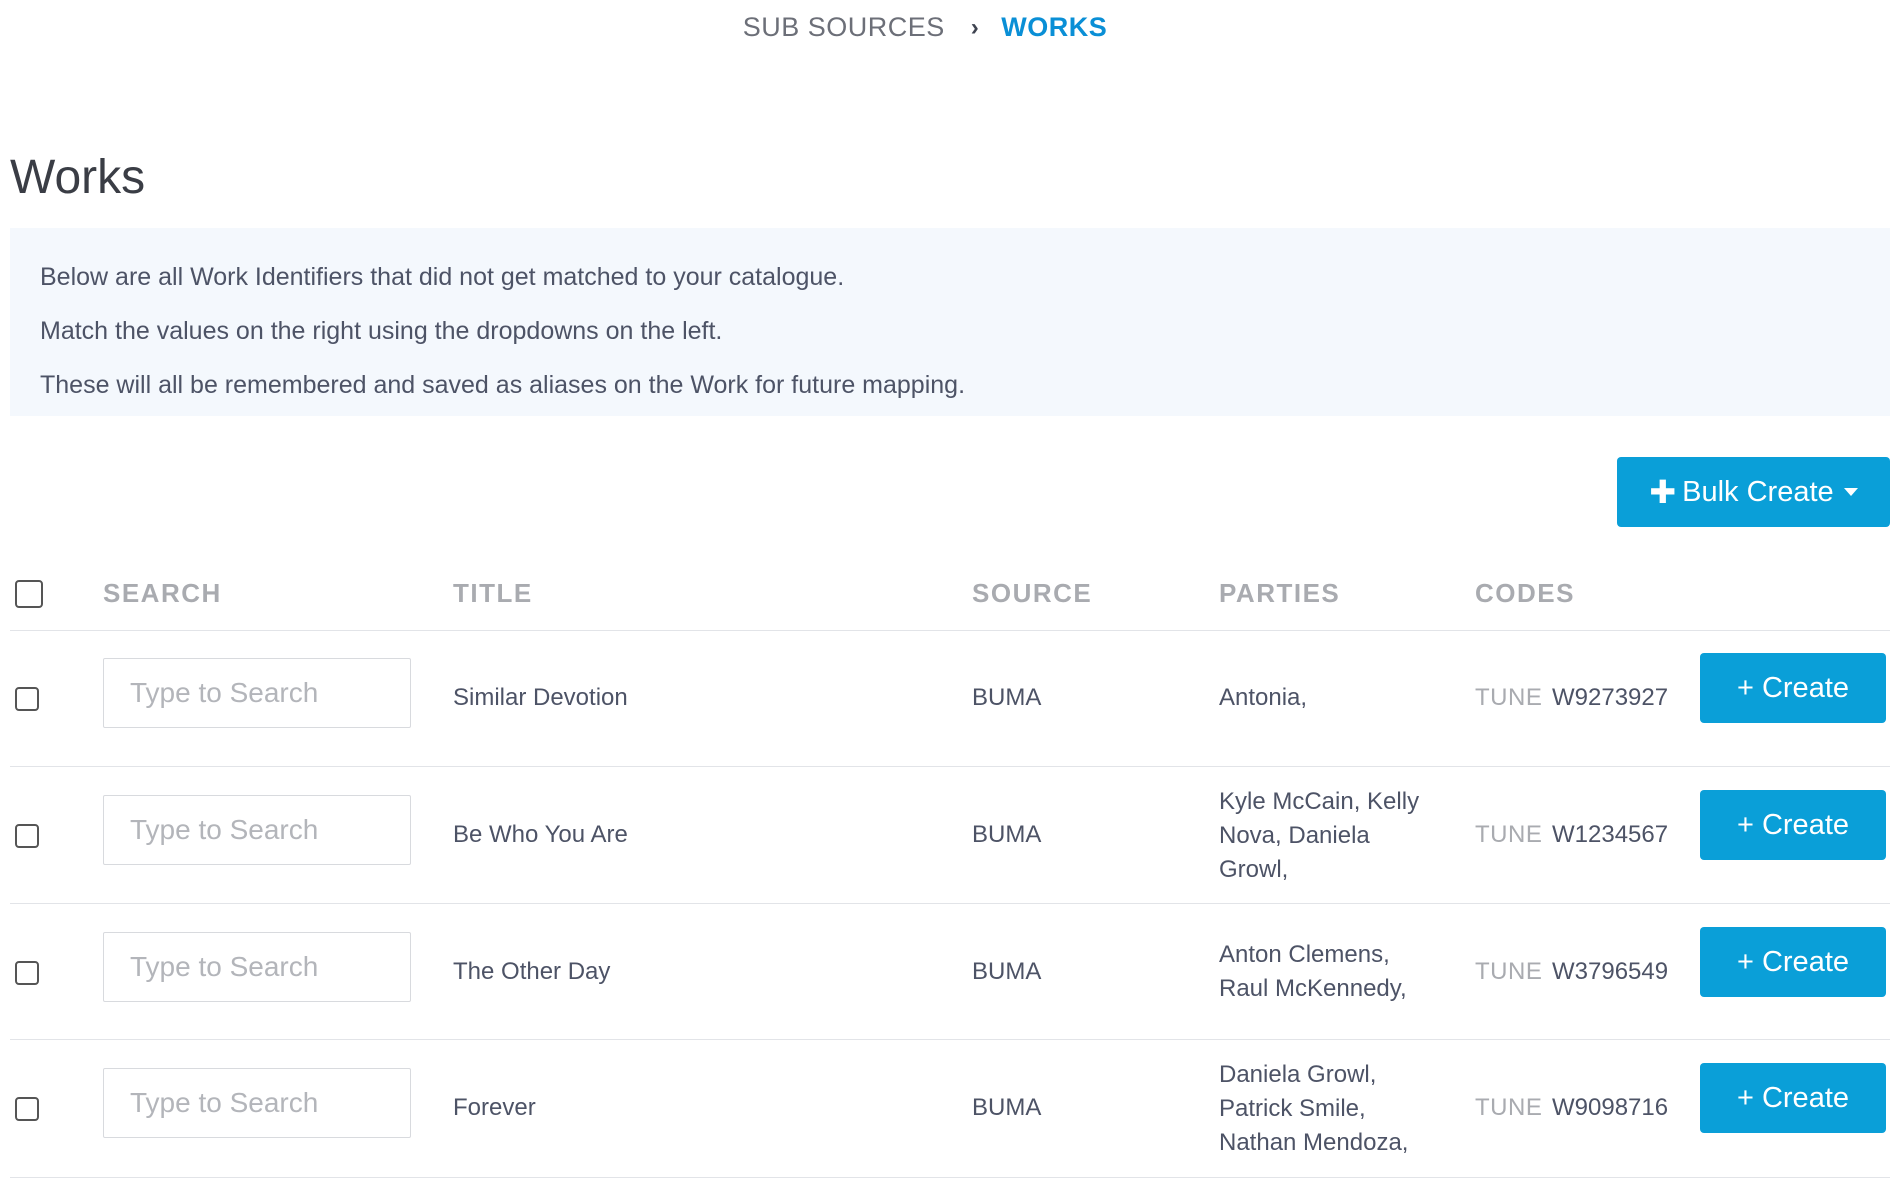 Image resolution: width=1898 pixels, height=1204 pixels. What do you see at coordinates (1610, 697) in the screenshot?
I see `code-value: W9273927` at bounding box center [1610, 697].